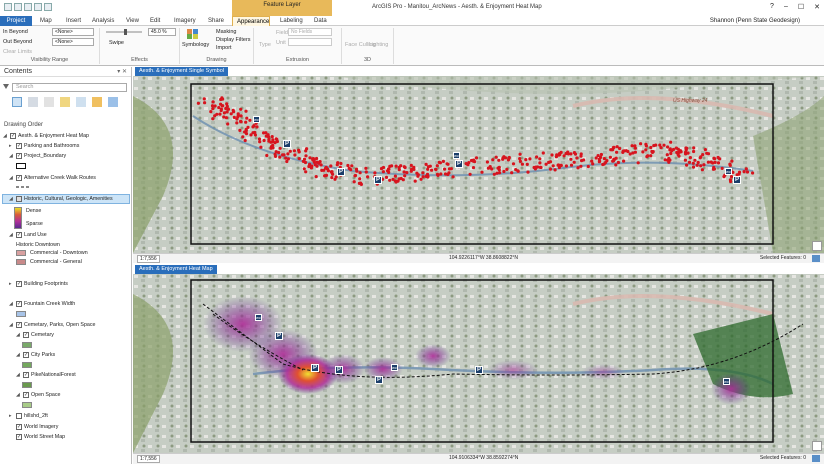 This screenshot has width=824, height=464. I want to click on search-input: Search, so click(69, 87).